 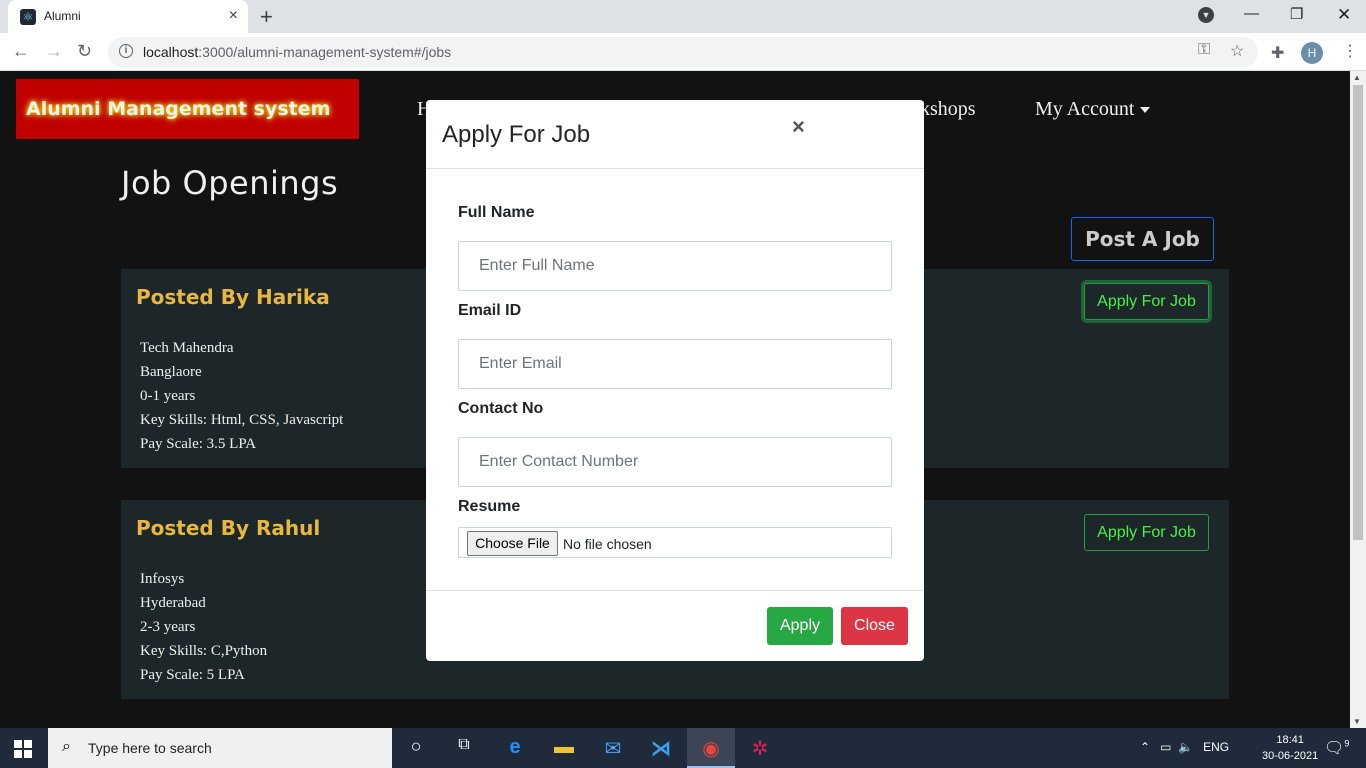 I want to click on minimize-icon: —, so click(x=1251, y=13).